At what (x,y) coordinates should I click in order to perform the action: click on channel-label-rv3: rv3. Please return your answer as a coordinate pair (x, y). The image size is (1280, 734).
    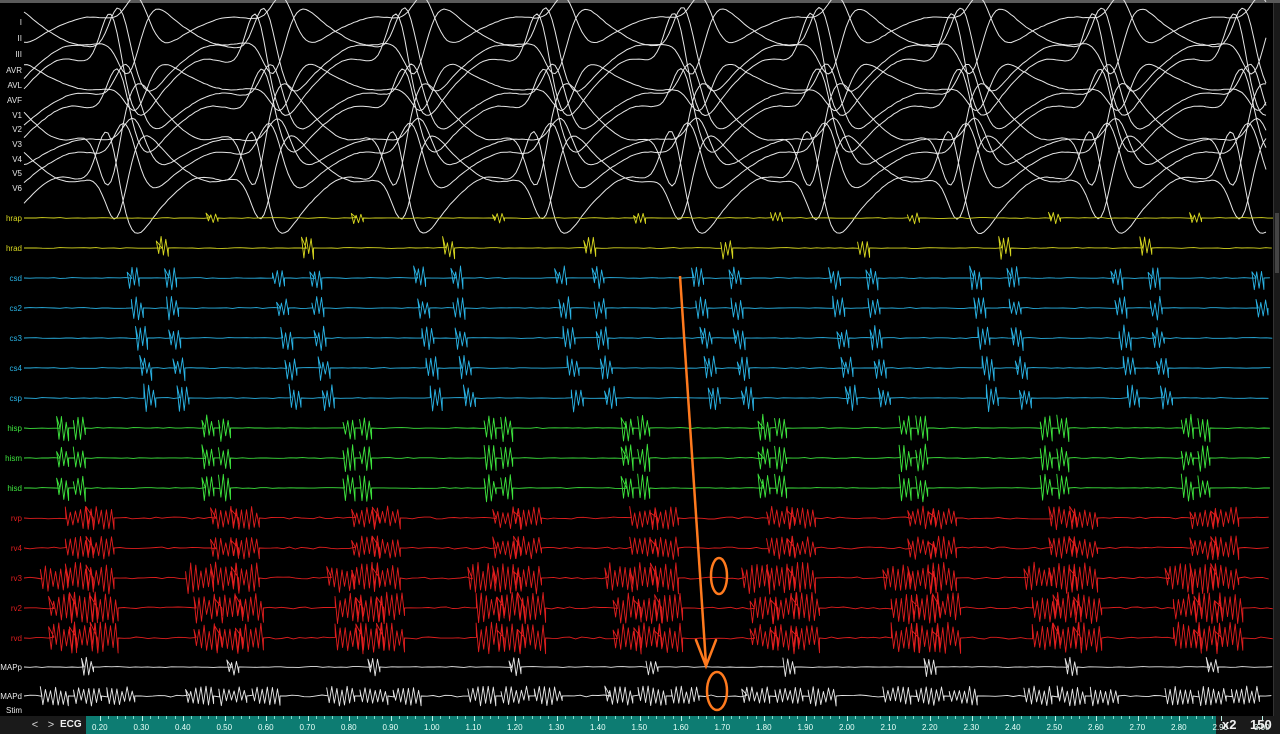
    Looking at the image, I should click on (17, 578).